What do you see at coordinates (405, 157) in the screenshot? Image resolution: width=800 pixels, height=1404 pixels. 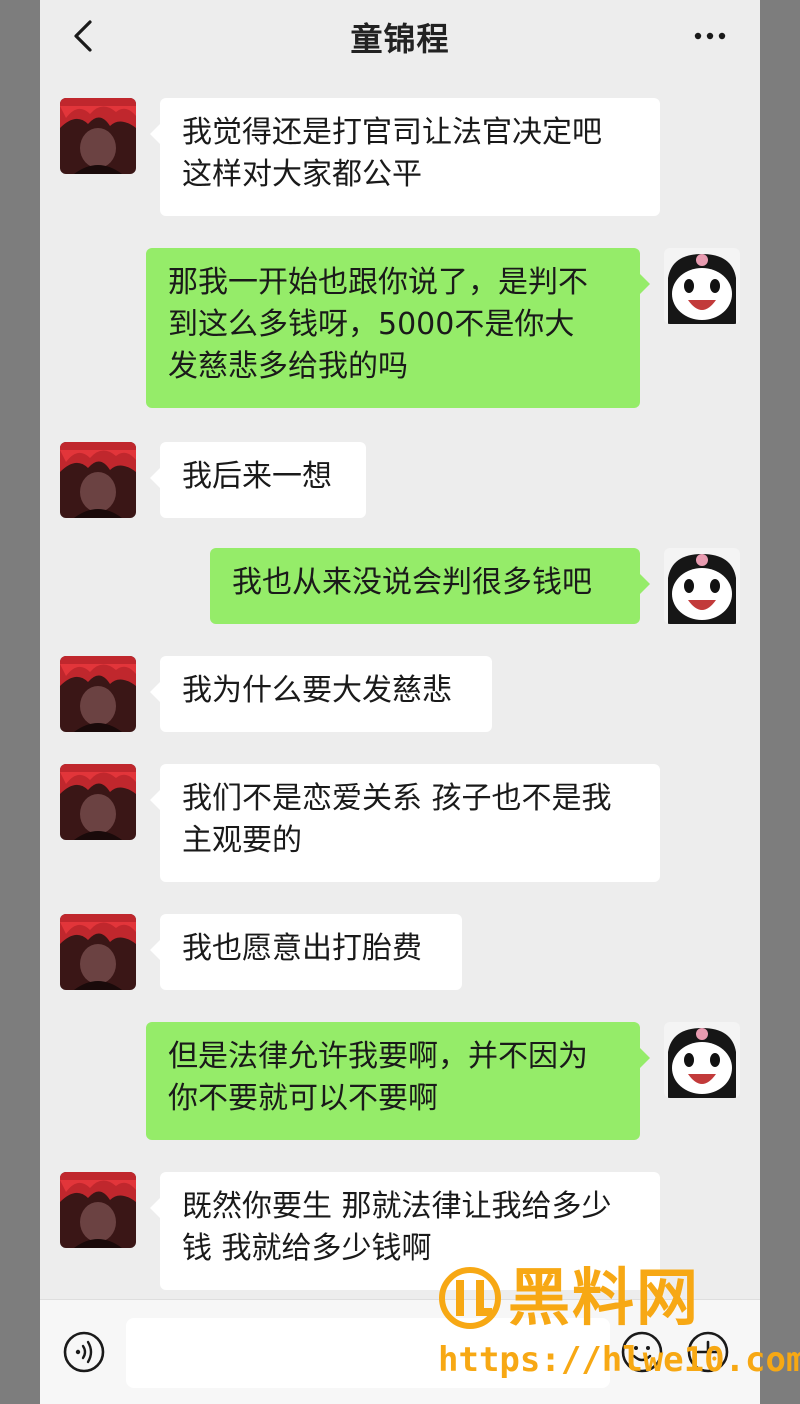 I see `message-bubble: 我觉得还是打官司让法官决定吧 这样对大家都公平` at bounding box center [405, 157].